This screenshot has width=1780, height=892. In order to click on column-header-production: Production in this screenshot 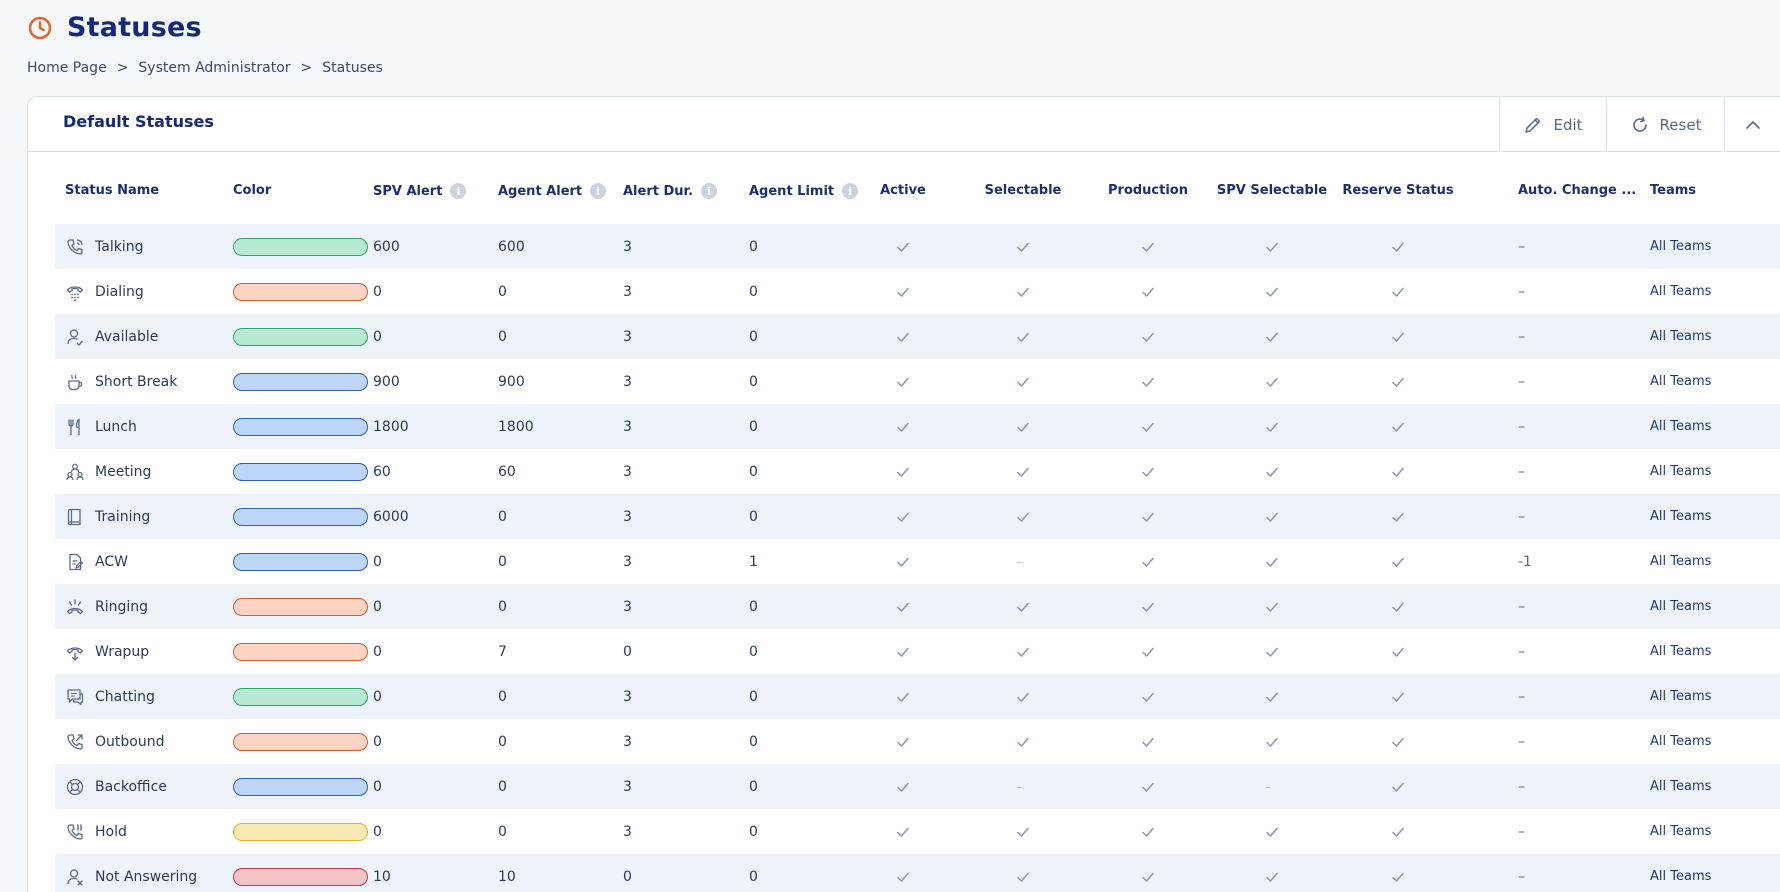, I will do `click(1148, 190)`.